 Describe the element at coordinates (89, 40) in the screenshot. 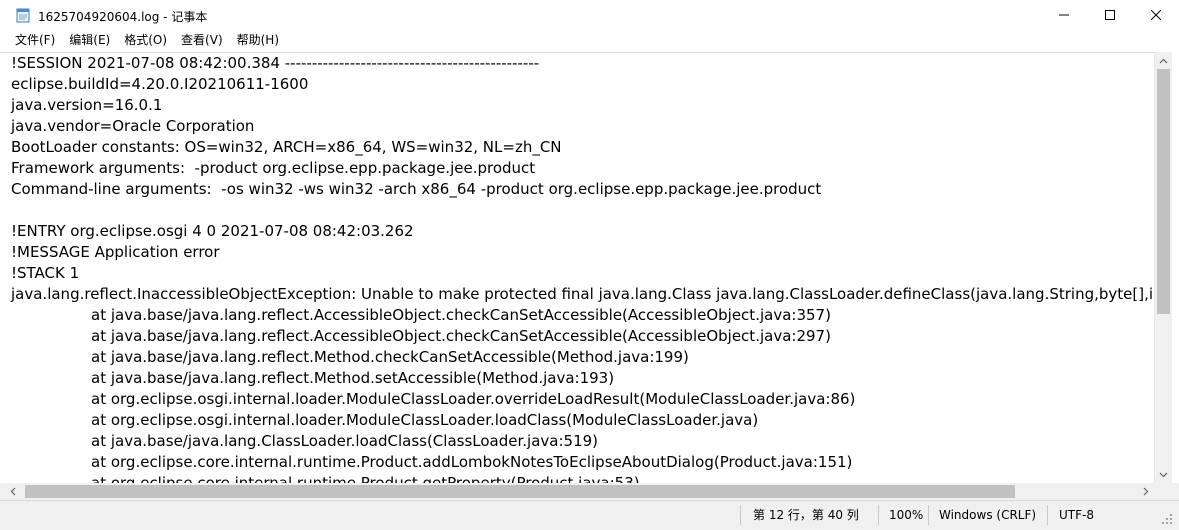

I see `menu-edit: 编辑(E)` at that location.